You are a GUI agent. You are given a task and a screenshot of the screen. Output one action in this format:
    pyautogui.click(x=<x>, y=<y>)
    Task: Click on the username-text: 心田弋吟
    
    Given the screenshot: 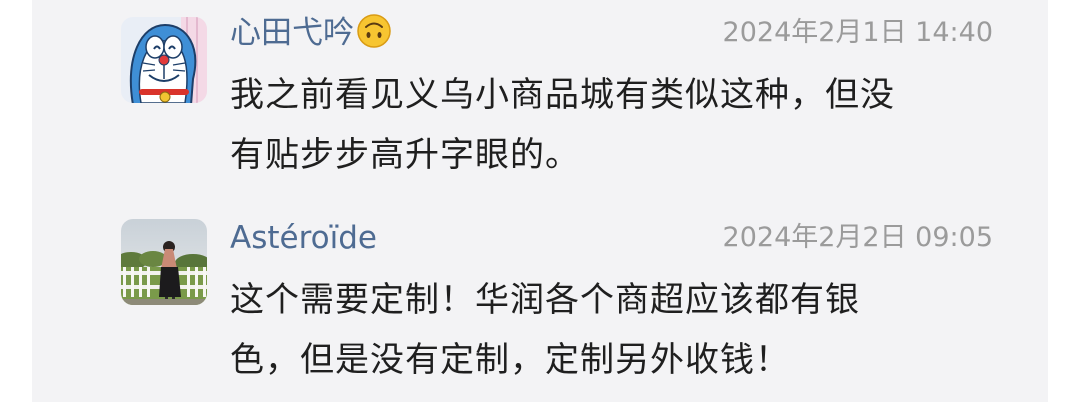 What is the action you would take?
    pyautogui.click(x=292, y=33)
    